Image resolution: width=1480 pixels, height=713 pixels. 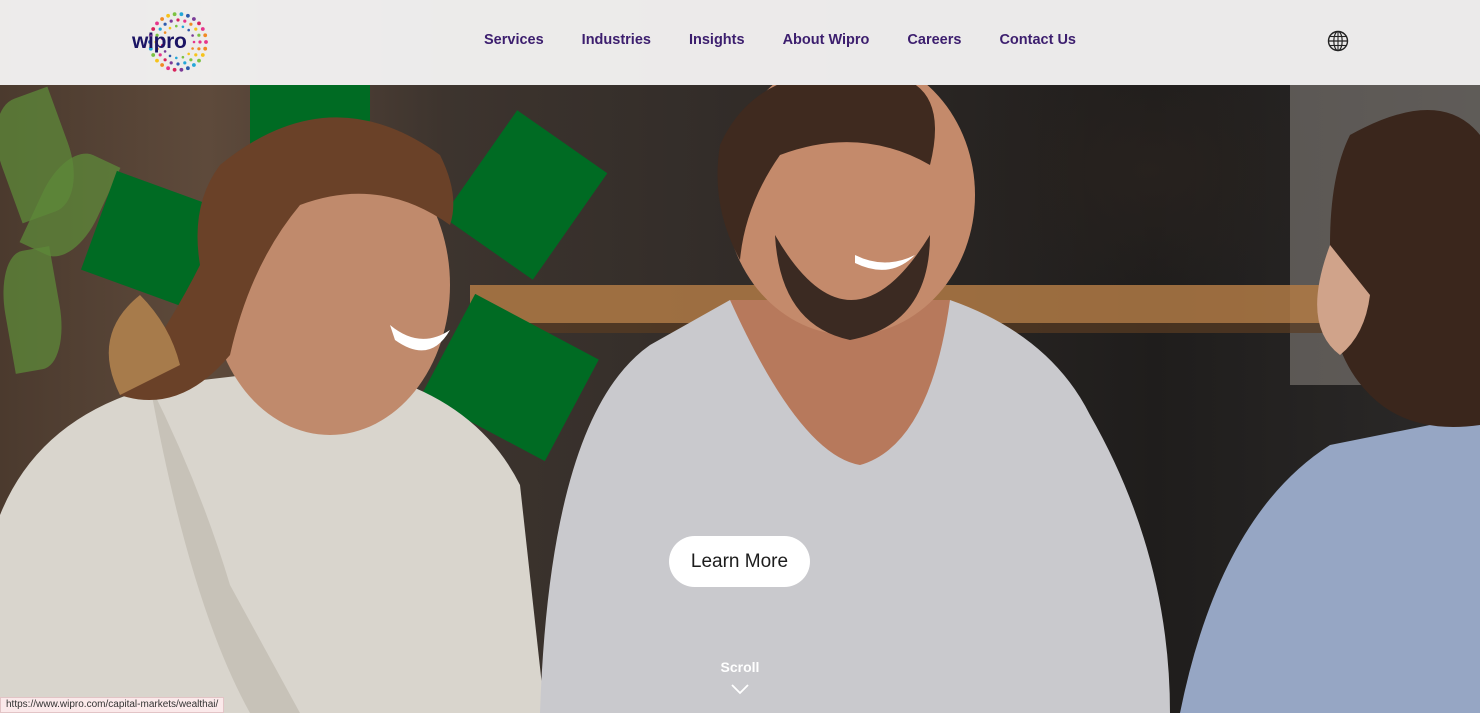 I want to click on nav-item-services: Services, so click(x=514, y=40).